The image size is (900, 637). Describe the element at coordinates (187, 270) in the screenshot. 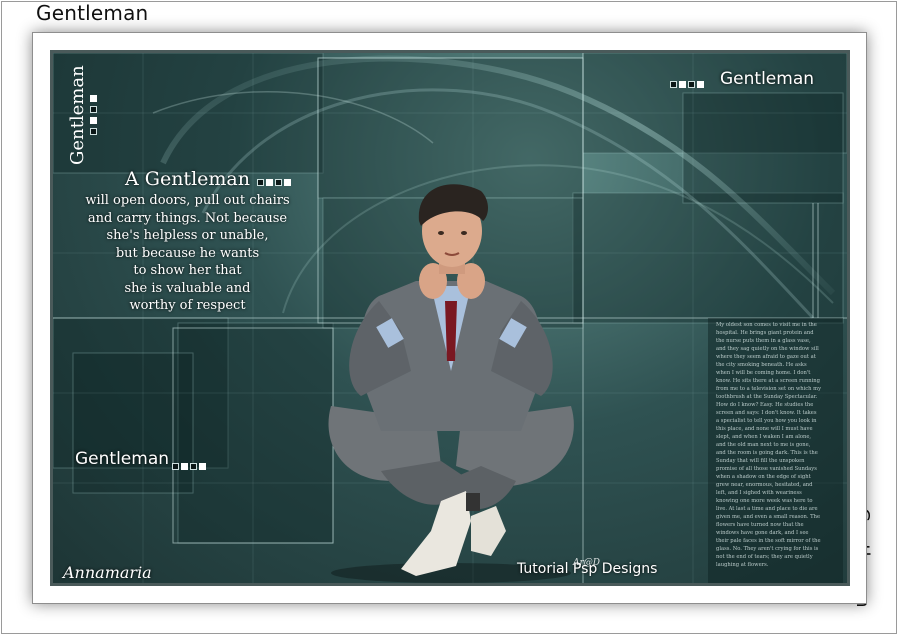

I see `quote-line: to show her that` at that location.